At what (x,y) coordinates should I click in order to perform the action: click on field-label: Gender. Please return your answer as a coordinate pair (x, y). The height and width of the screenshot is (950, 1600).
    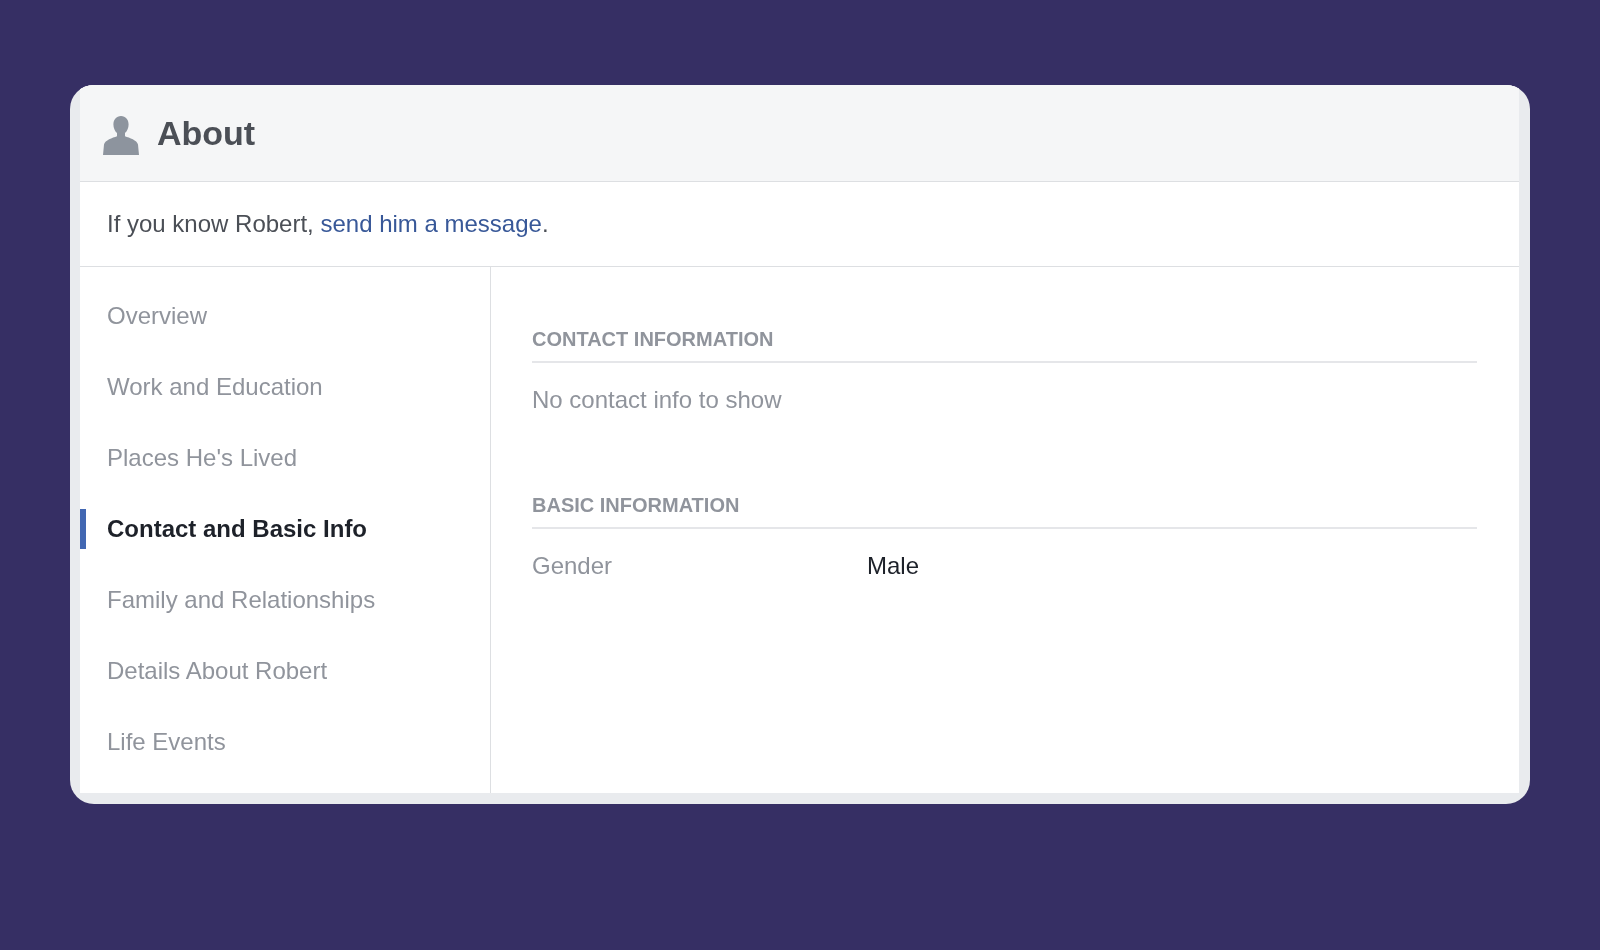
    Looking at the image, I should click on (573, 566).